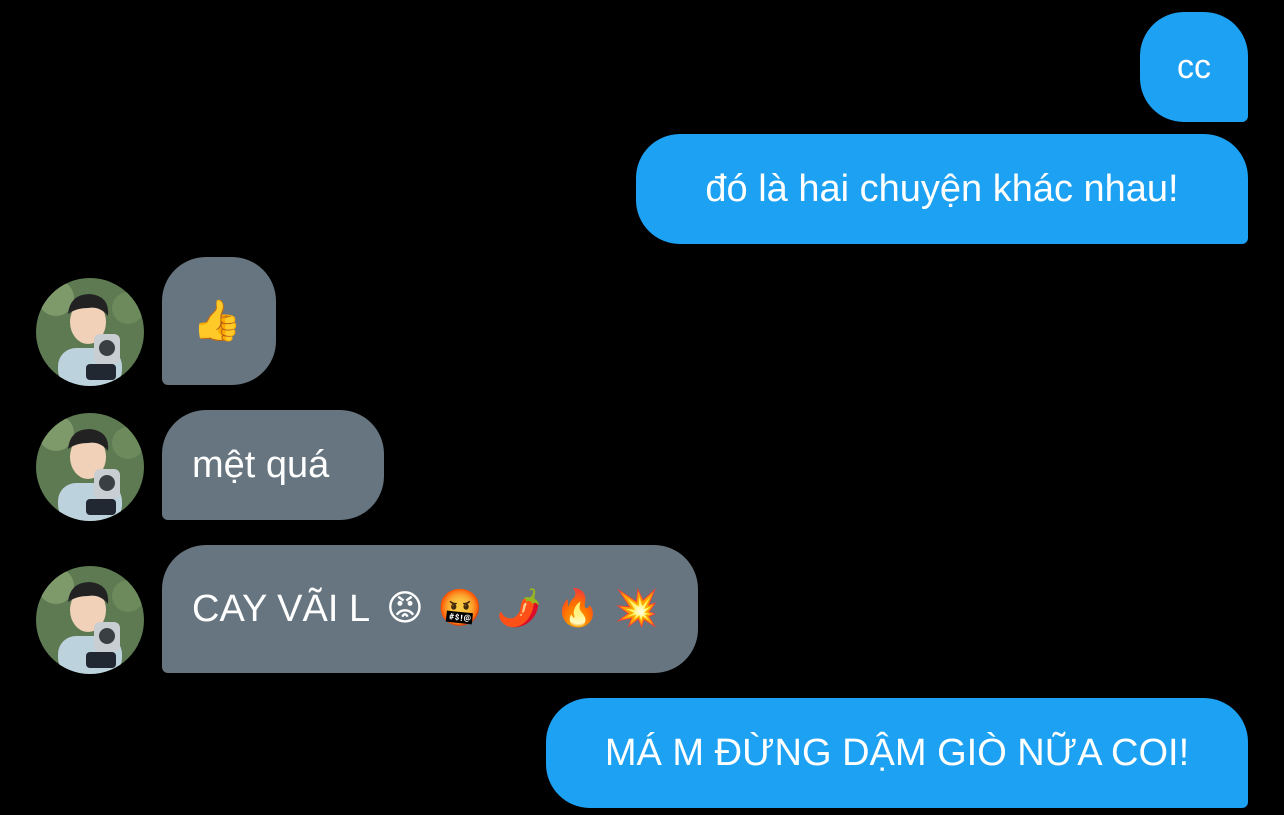 The height and width of the screenshot is (815, 1284). I want to click on received-message-bubble: 👍, so click(219, 321).